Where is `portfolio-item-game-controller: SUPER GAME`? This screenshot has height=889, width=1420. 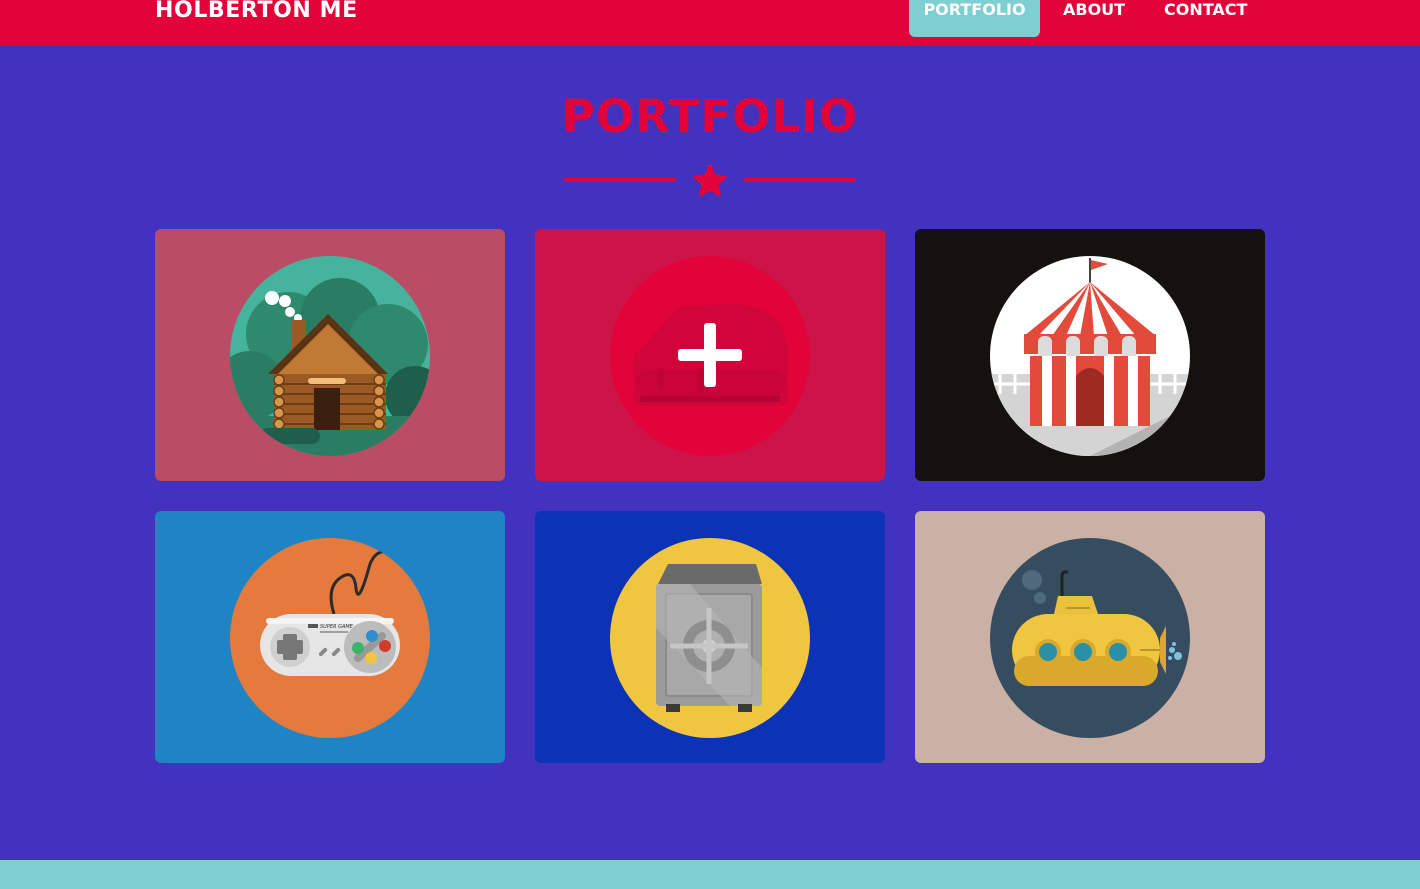
portfolio-item-game-controller: SUPER GAME is located at coordinates (330, 637).